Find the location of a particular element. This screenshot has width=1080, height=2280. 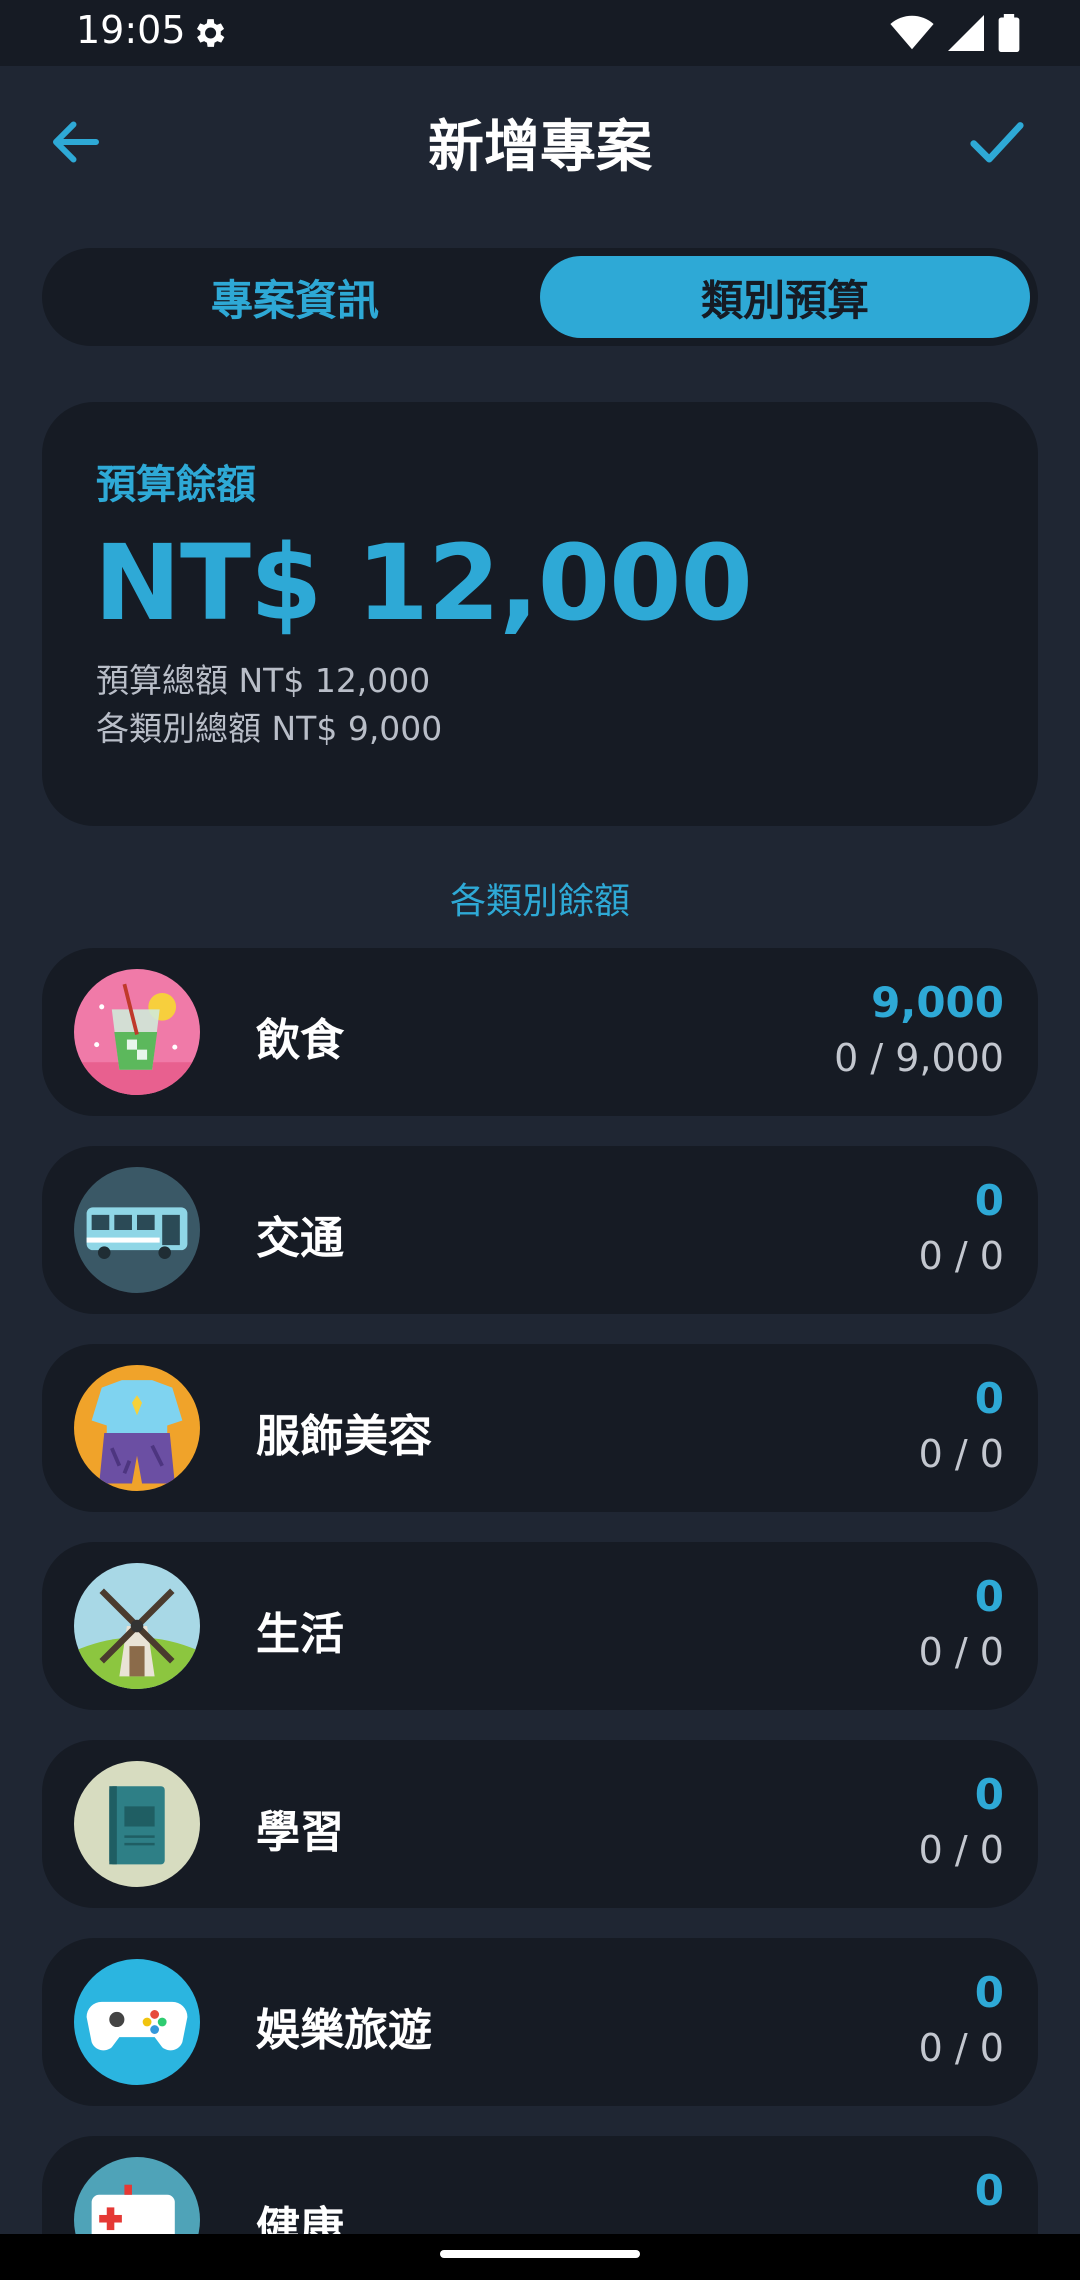

category-name: 交通 is located at coordinates (300, 1238).